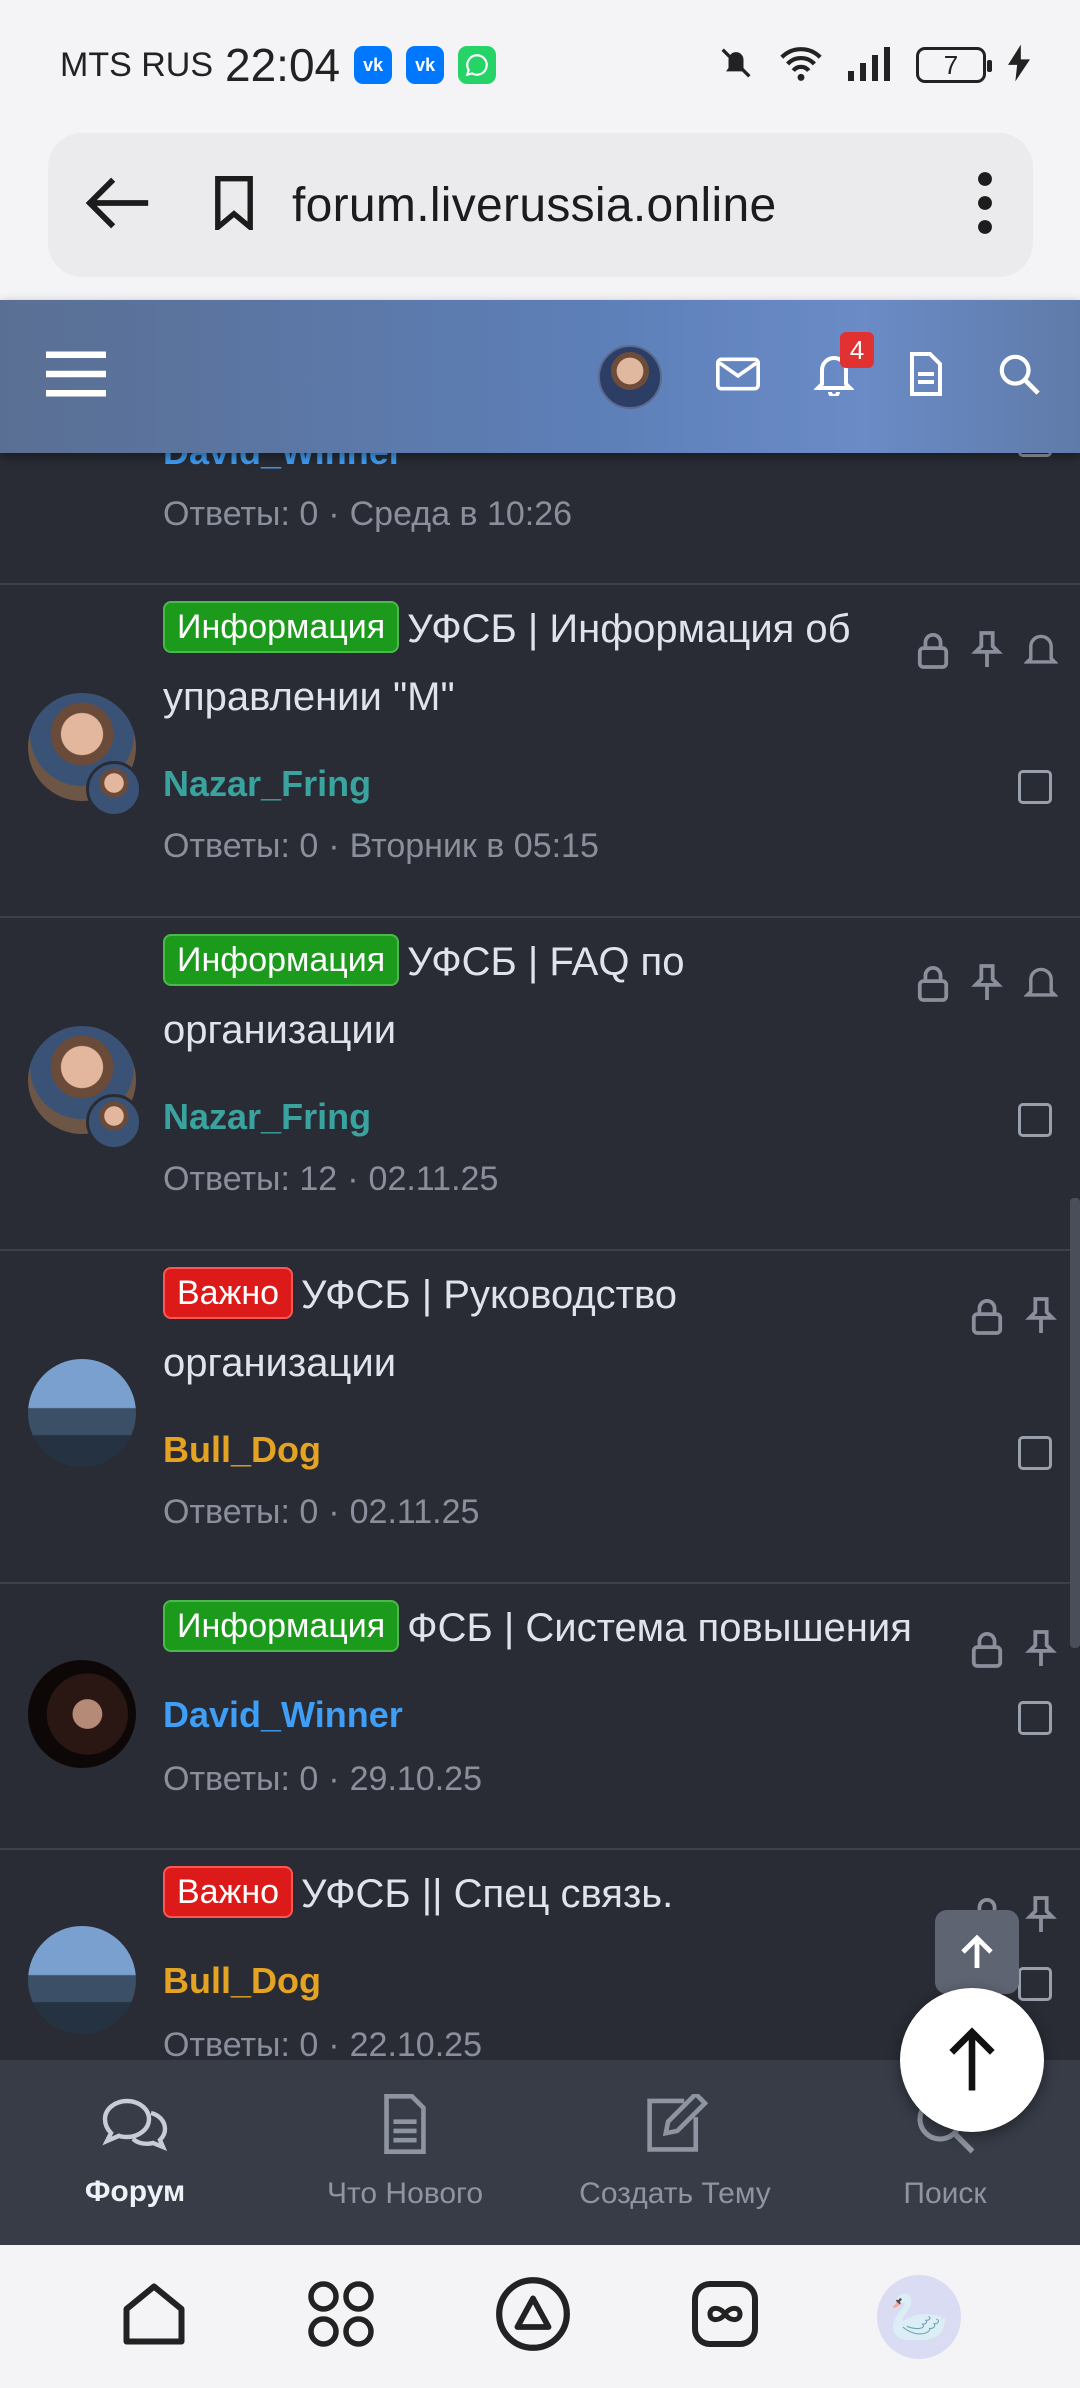 The width and height of the screenshot is (1080, 2388). I want to click on nav-label: Что Нового, so click(405, 2193).